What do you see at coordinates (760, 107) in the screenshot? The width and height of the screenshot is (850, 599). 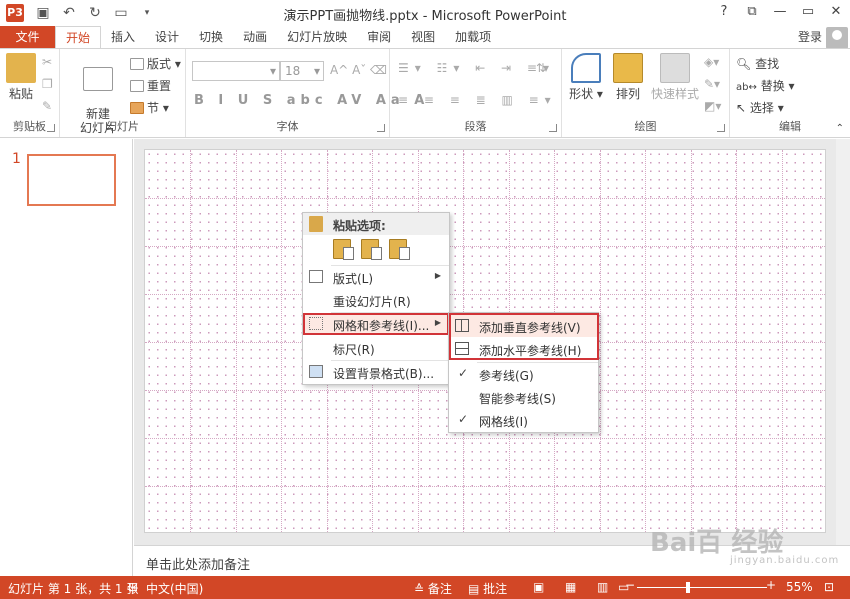 I see `select-button: ↖ 选择 ▾` at bounding box center [760, 107].